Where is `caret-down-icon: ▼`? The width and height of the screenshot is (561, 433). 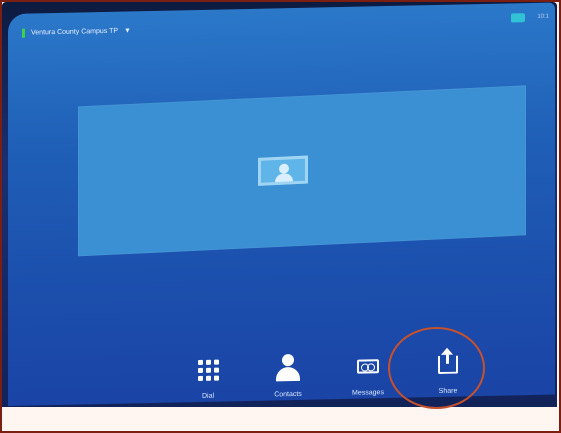
caret-down-icon: ▼ is located at coordinates (127, 30).